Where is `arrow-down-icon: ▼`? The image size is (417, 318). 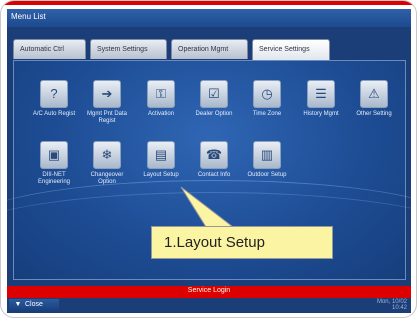 arrow-down-icon: ▼ is located at coordinates (18, 304).